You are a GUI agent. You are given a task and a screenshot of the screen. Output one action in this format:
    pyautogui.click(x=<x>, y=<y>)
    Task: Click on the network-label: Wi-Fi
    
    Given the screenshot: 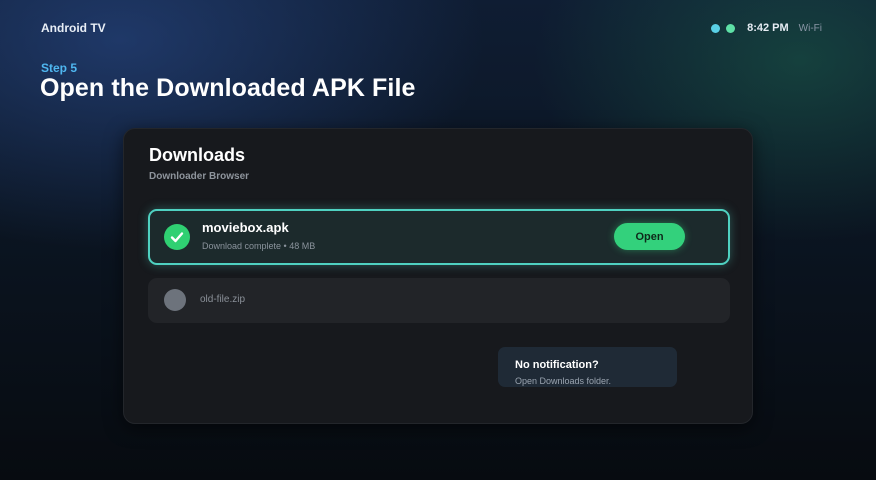 What is the action you would take?
    pyautogui.click(x=810, y=28)
    